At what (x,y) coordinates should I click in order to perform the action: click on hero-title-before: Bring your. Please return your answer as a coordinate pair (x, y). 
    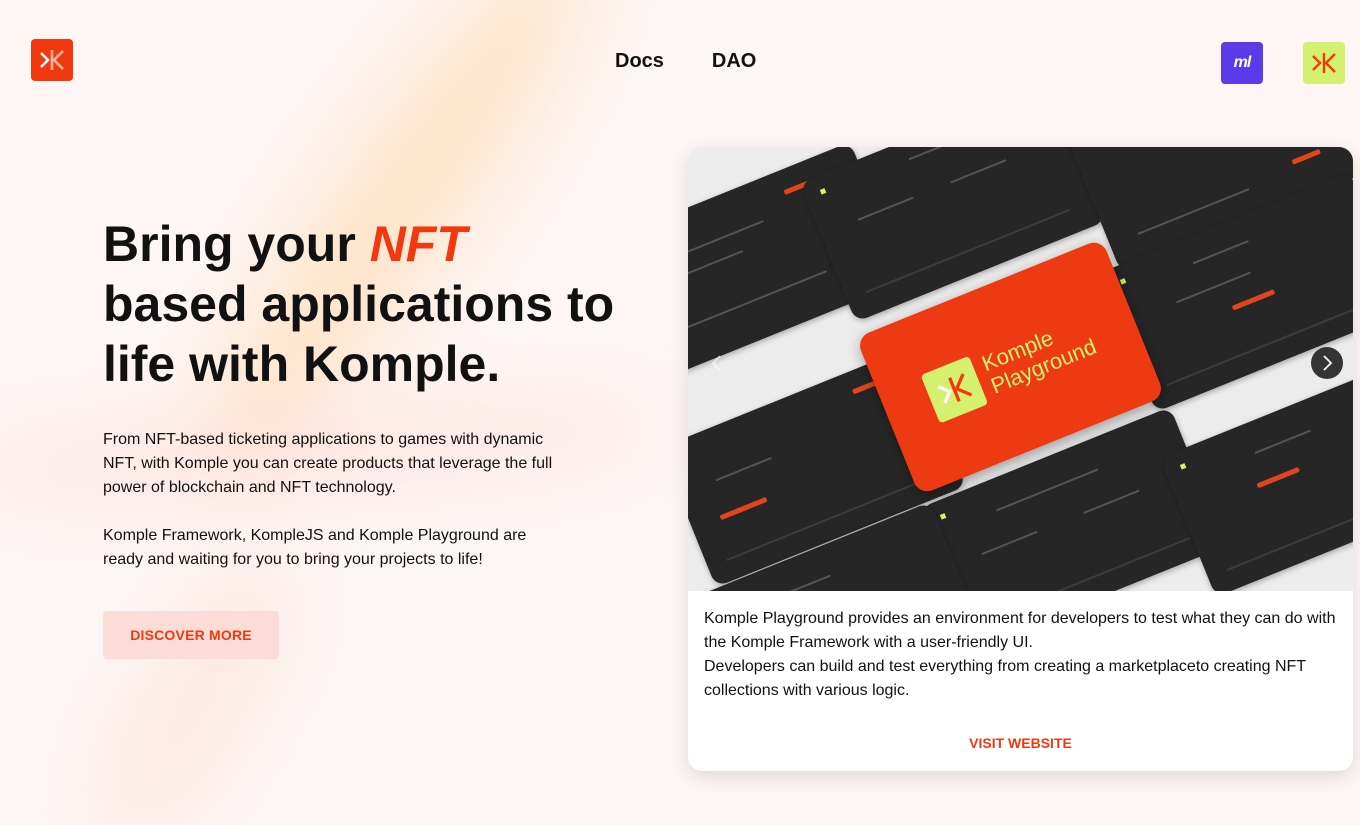
    Looking at the image, I should click on (236, 244).